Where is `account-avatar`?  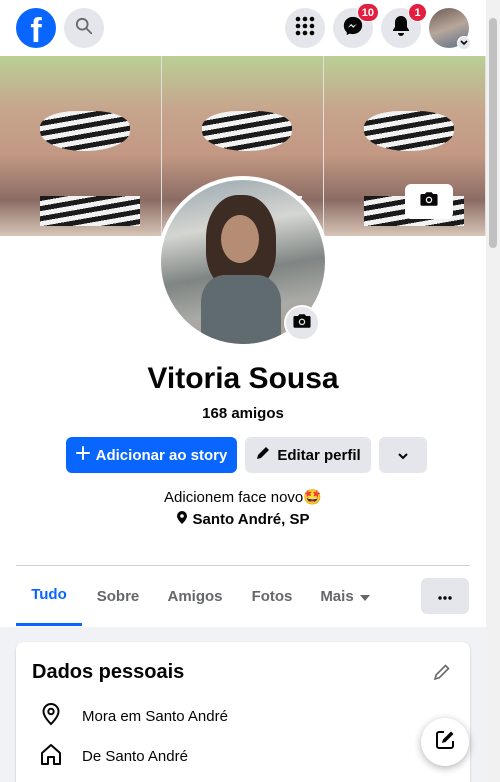 account-avatar is located at coordinates (450, 29).